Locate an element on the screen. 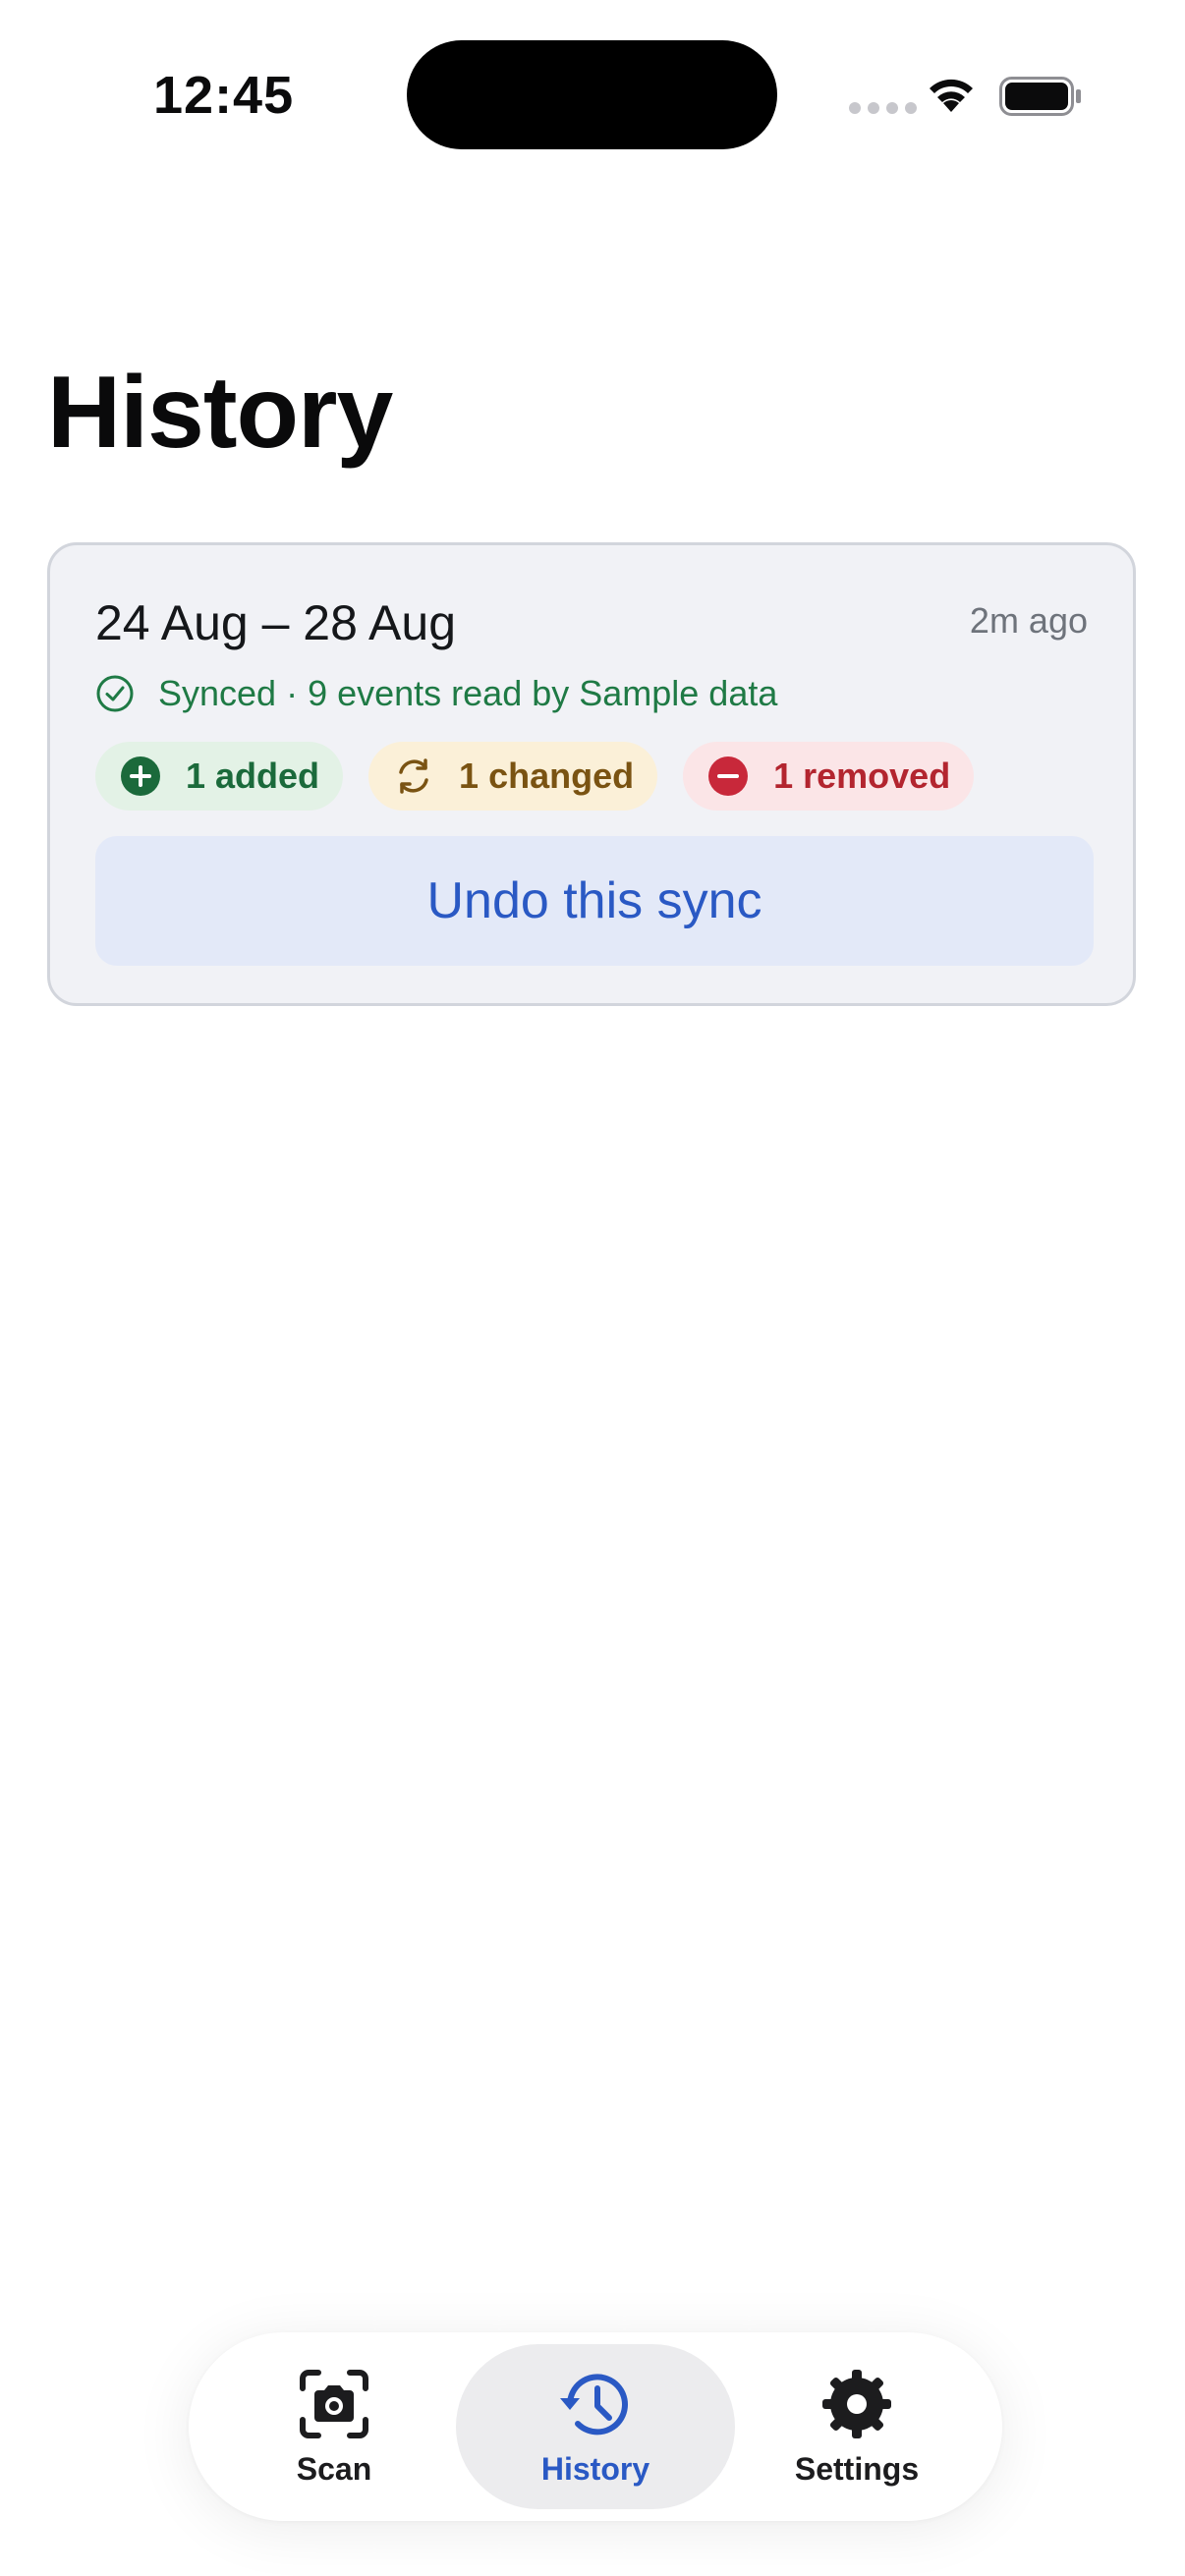  minus-circle-icon is located at coordinates (728, 776).